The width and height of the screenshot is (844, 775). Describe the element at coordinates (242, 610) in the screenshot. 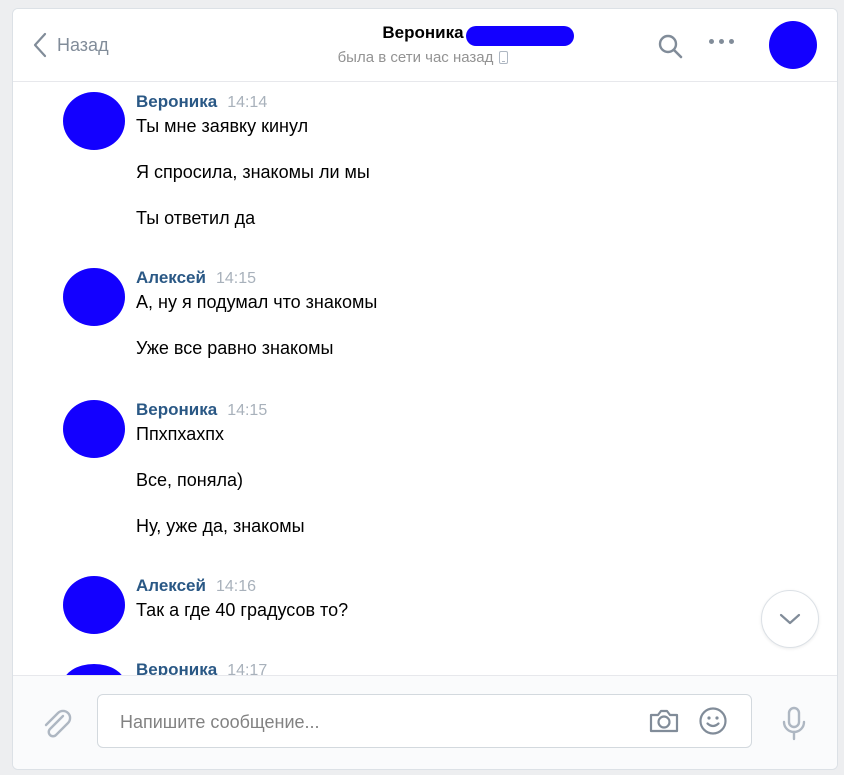

I see `message-text: Так а где 40 градусов то?` at that location.